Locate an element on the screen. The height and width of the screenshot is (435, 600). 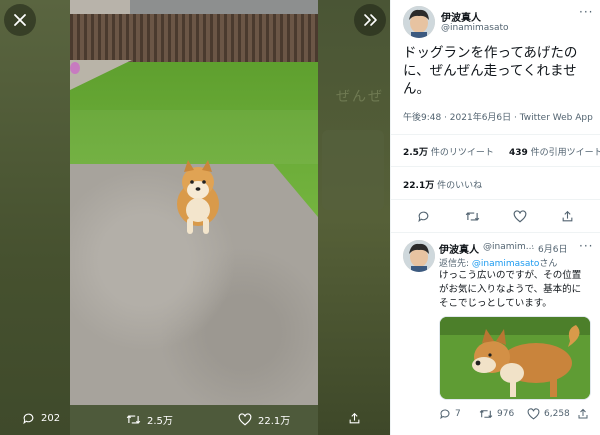
reply-text-line: がお気に入りなようで、基本的に is located at coordinates (510, 289).